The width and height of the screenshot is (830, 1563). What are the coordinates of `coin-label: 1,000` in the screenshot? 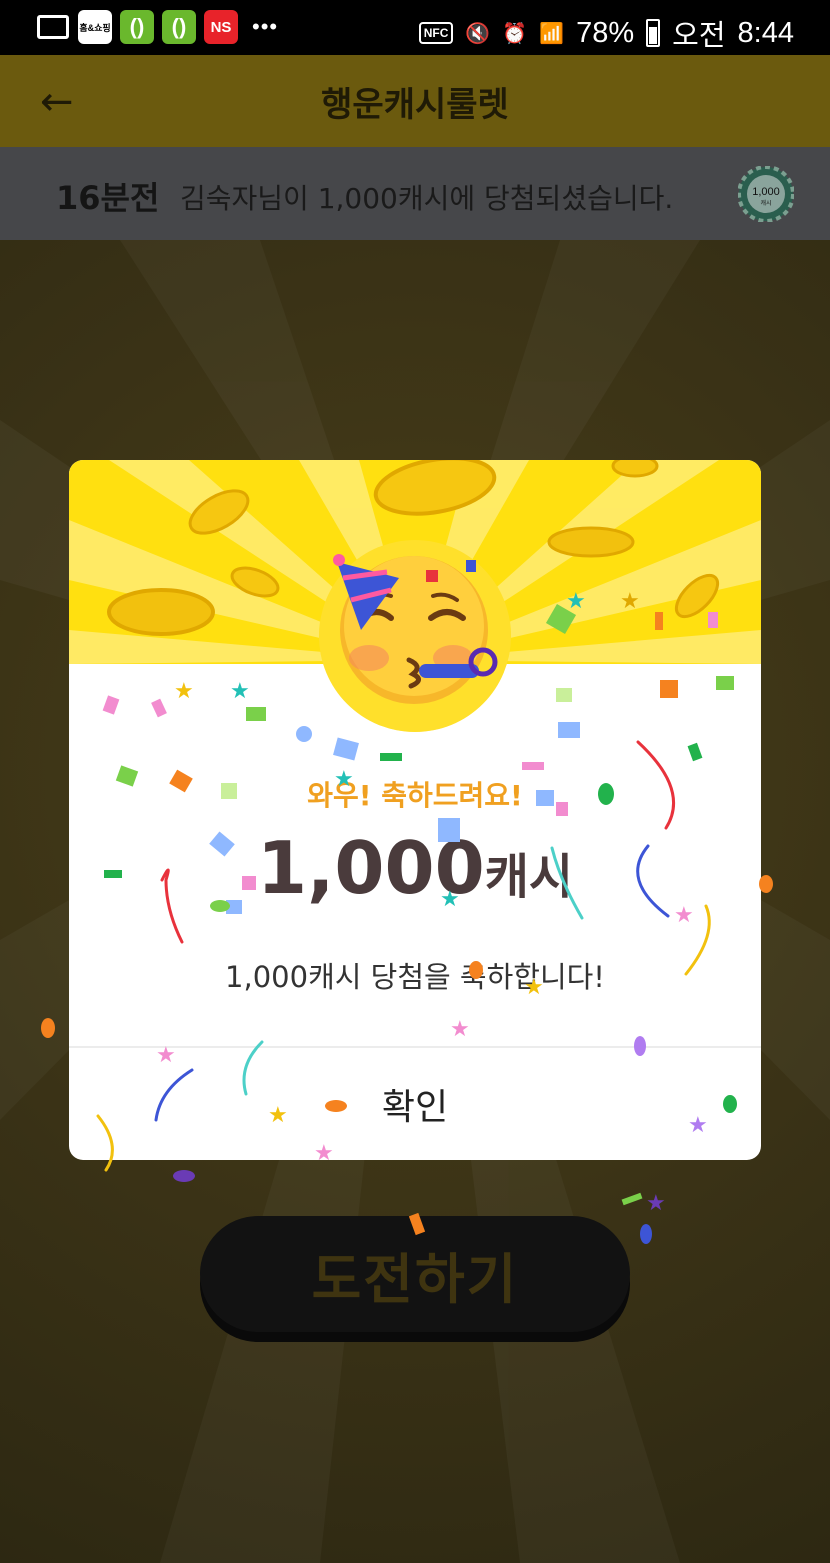 It's located at (766, 192).